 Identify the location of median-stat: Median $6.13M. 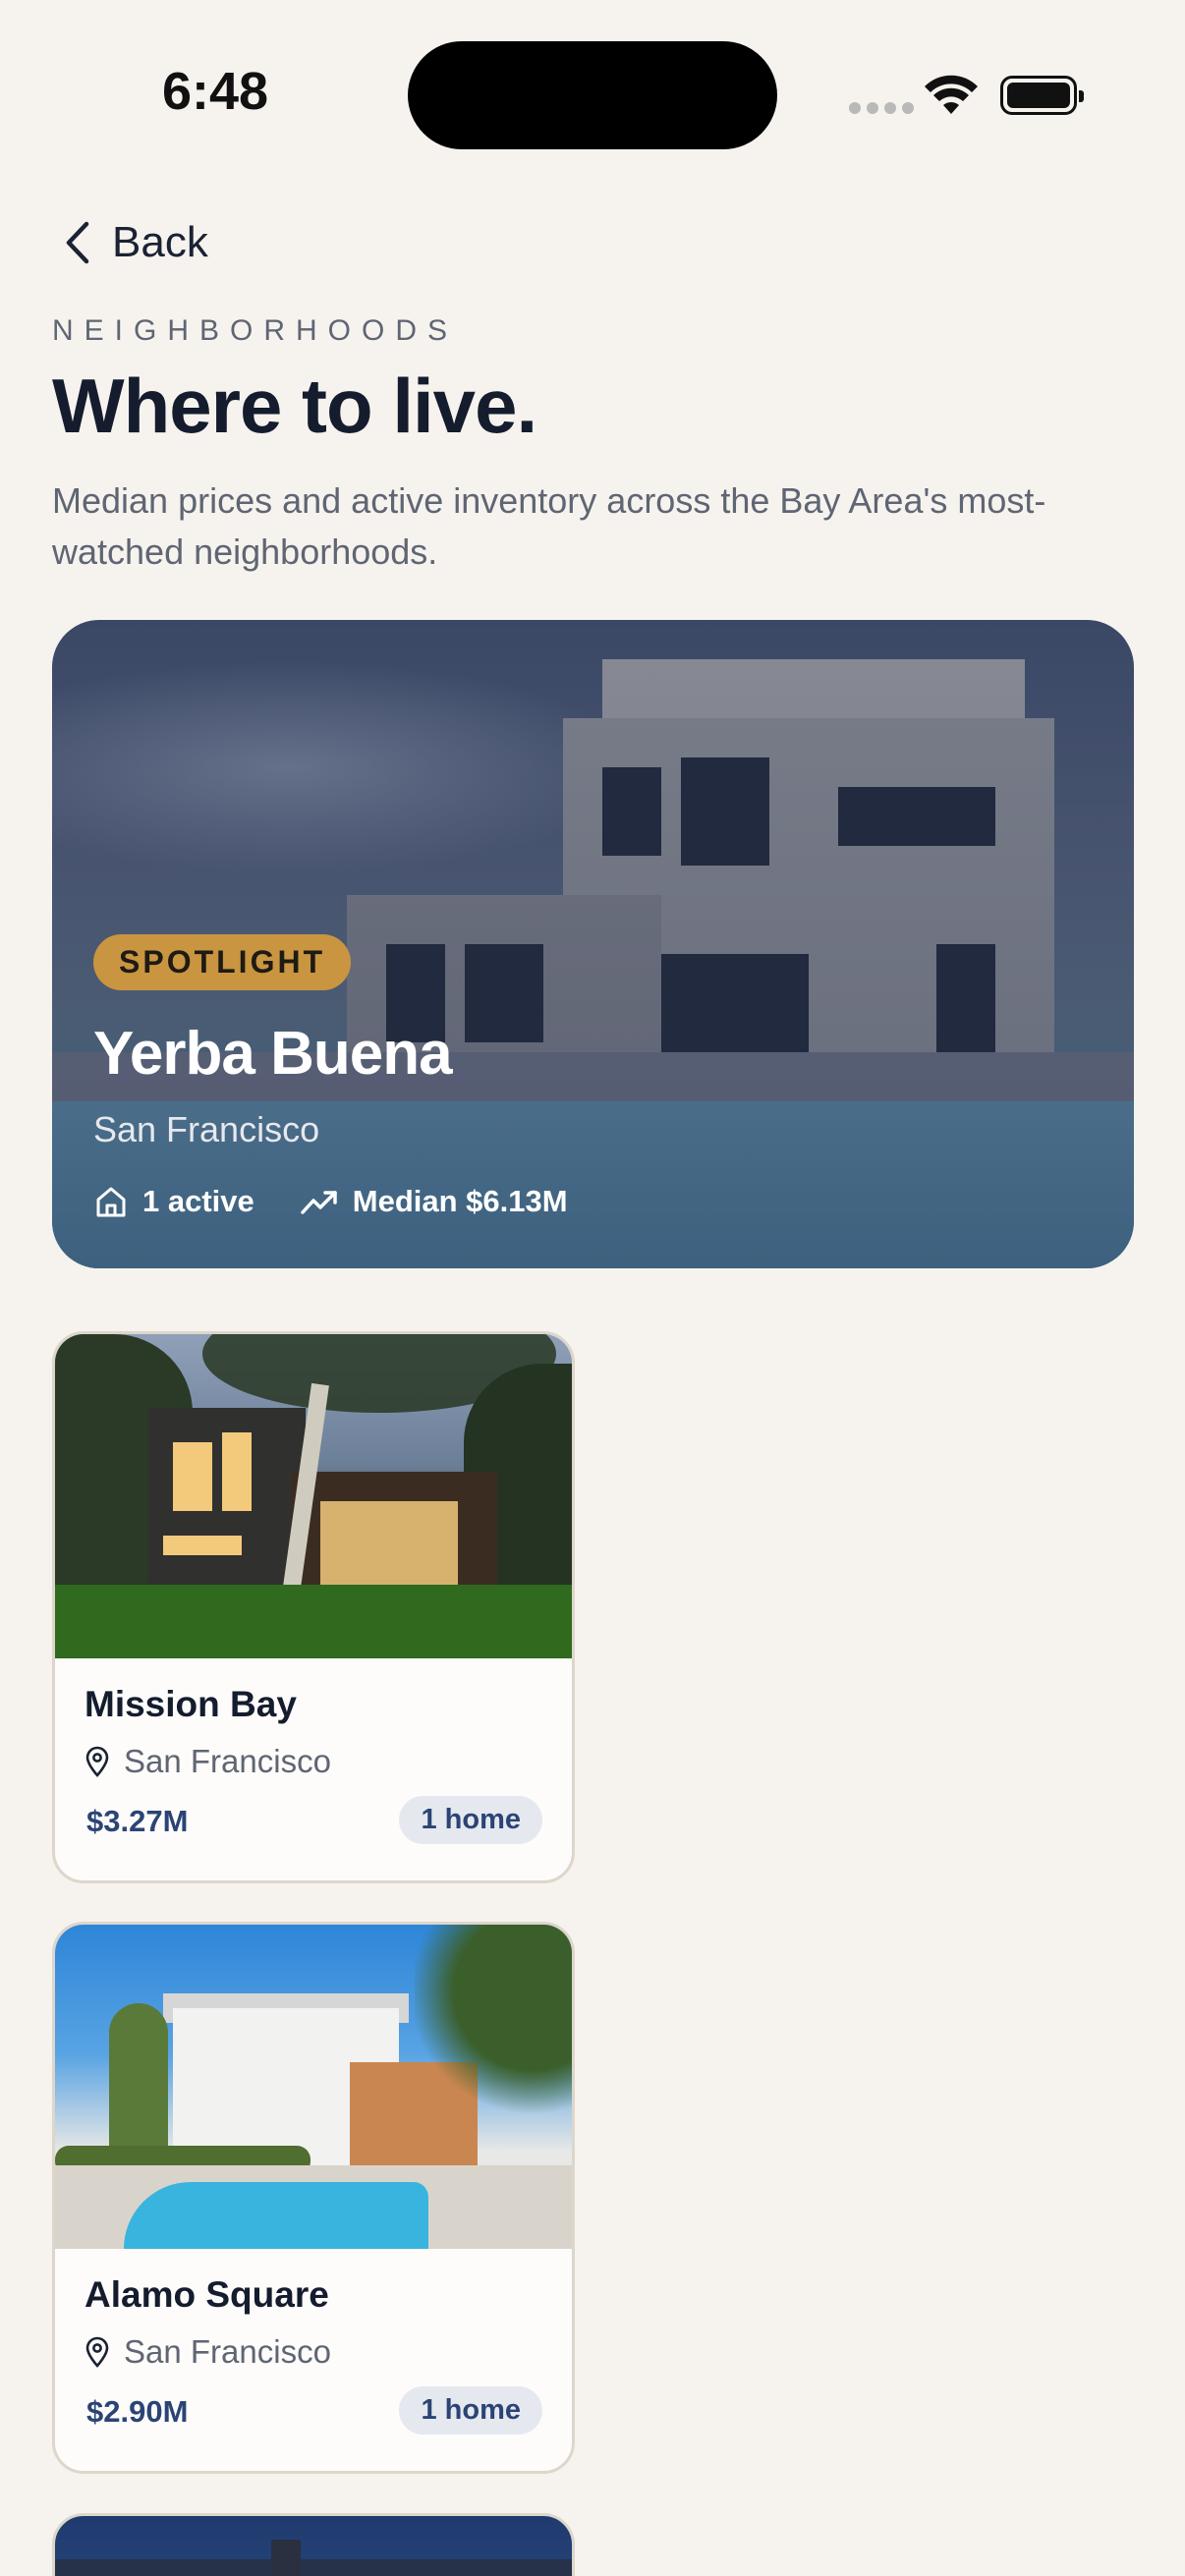
(434, 1201).